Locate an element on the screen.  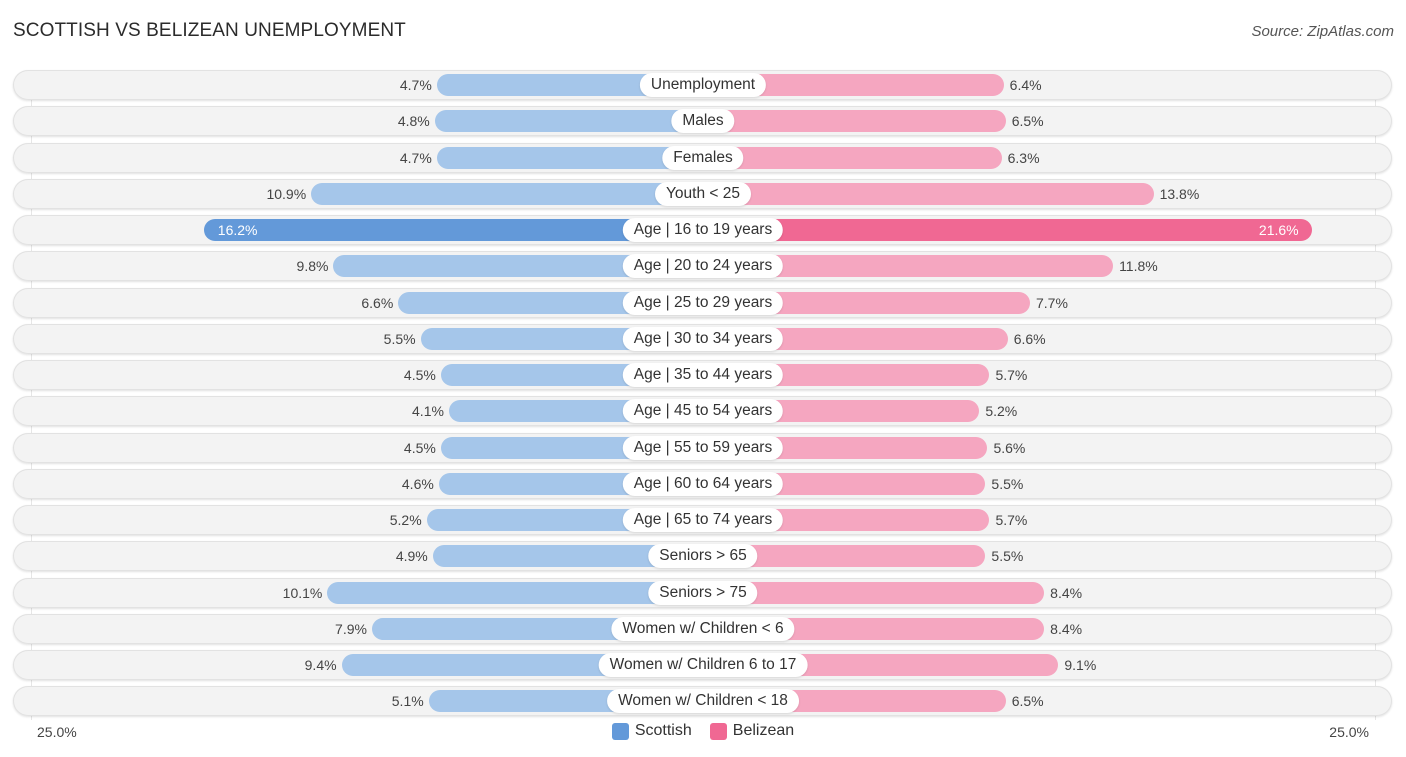
category-label: Age | 20 to 24 years is located at coordinates (703, 266).